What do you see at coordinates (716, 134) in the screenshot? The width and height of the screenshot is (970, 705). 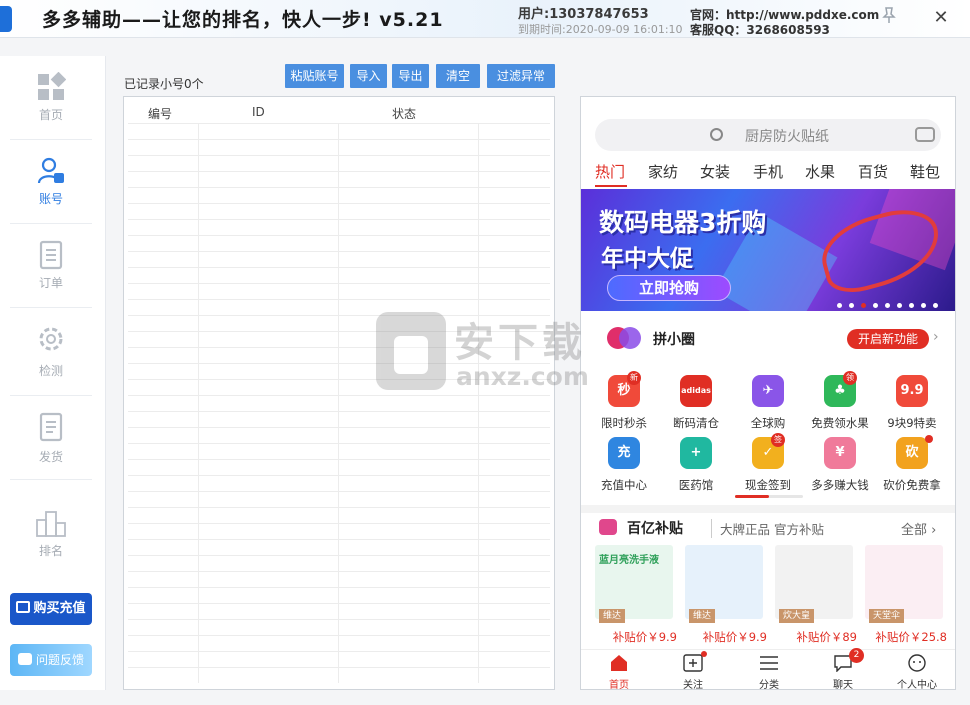 I see `search-icon` at bounding box center [716, 134].